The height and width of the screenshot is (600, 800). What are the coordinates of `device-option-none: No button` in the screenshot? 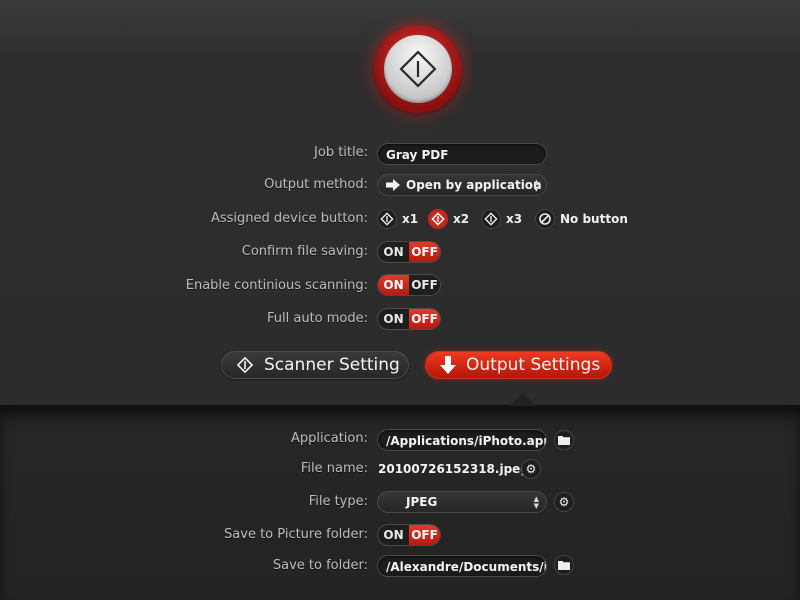 It's located at (581, 219).